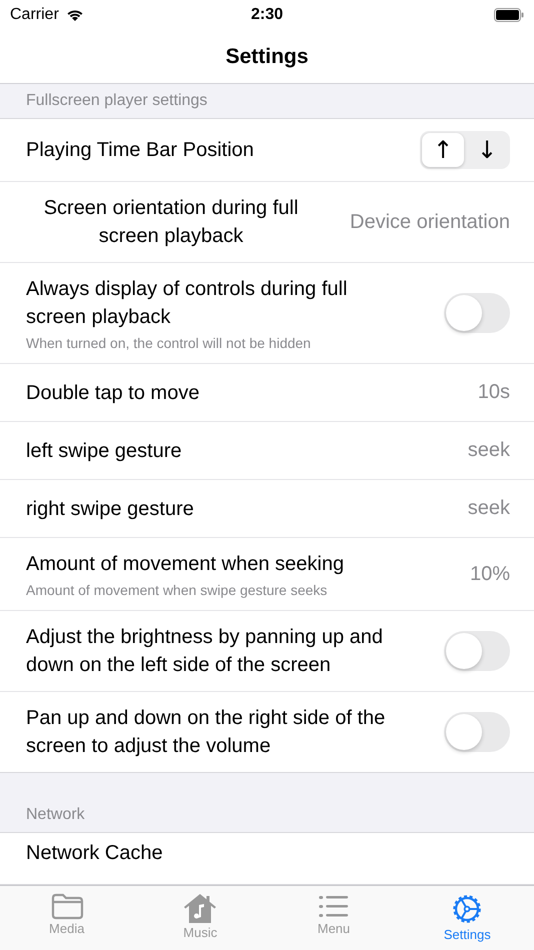 This screenshot has width=534, height=950. I want to click on setting-value: Device orientation, so click(430, 222).